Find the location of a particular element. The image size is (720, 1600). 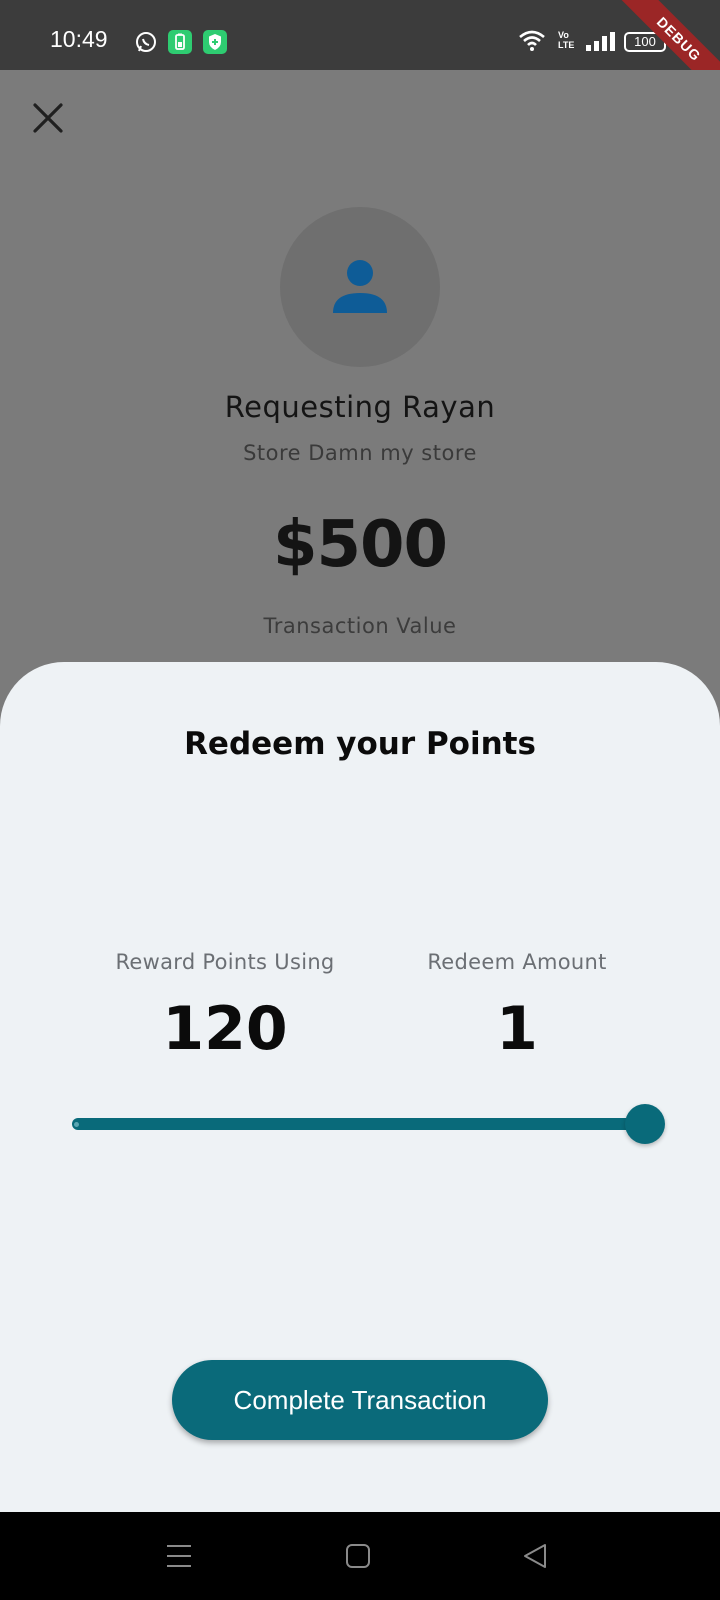

wifi-icon is located at coordinates (532, 40).